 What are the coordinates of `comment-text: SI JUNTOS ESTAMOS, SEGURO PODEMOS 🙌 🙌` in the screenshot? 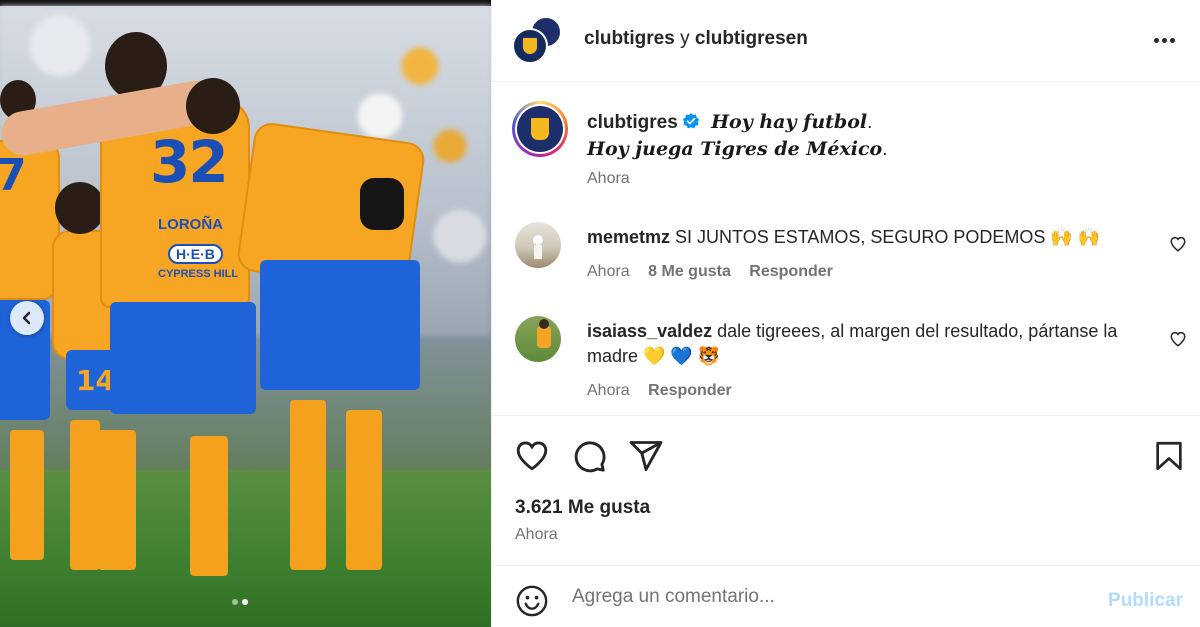 It's located at (888, 237).